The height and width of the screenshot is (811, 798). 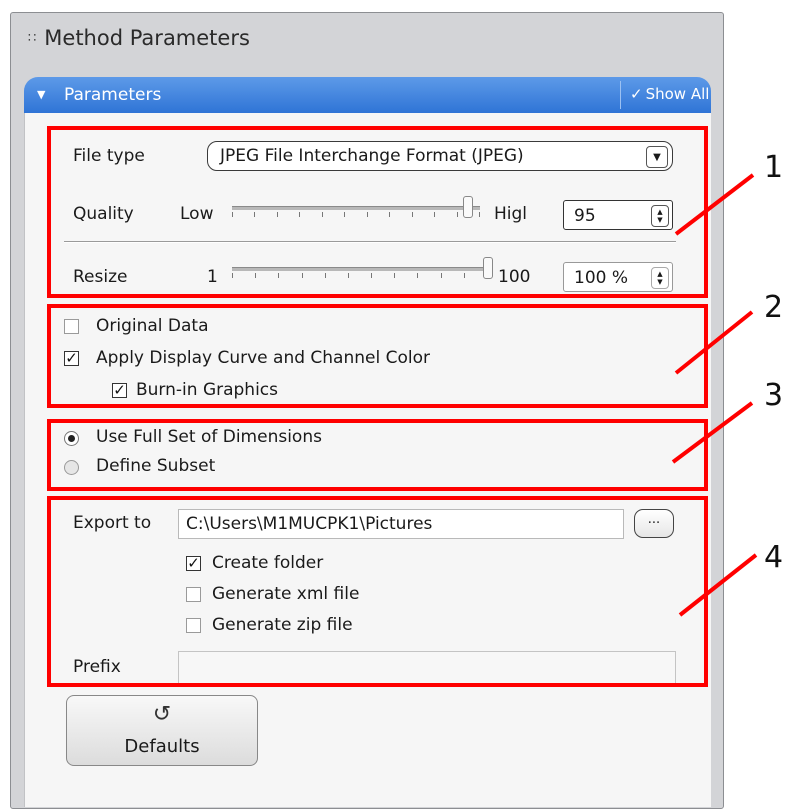 I want to click on callout-number-2: 2, so click(x=774, y=307).